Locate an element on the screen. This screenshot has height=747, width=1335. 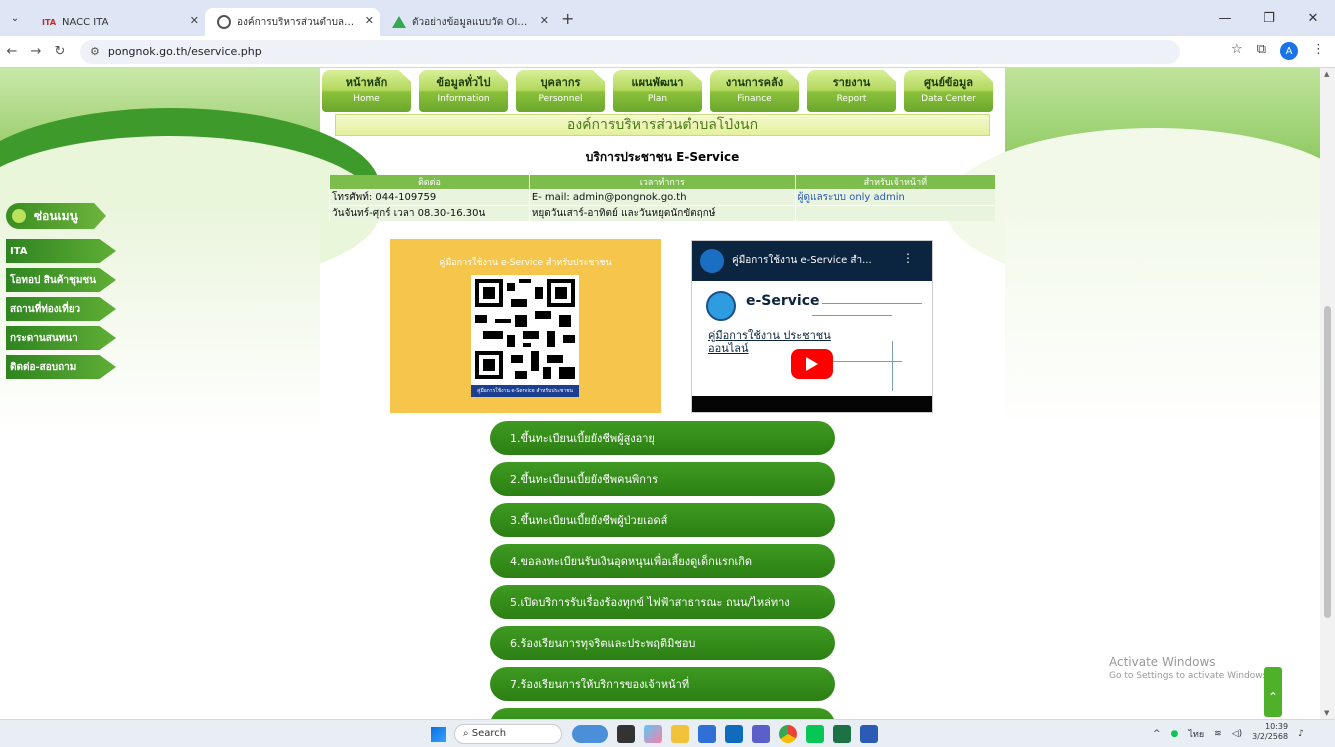
double-chevron-up-icon: ⌃ is located at coordinates (1273, 697).